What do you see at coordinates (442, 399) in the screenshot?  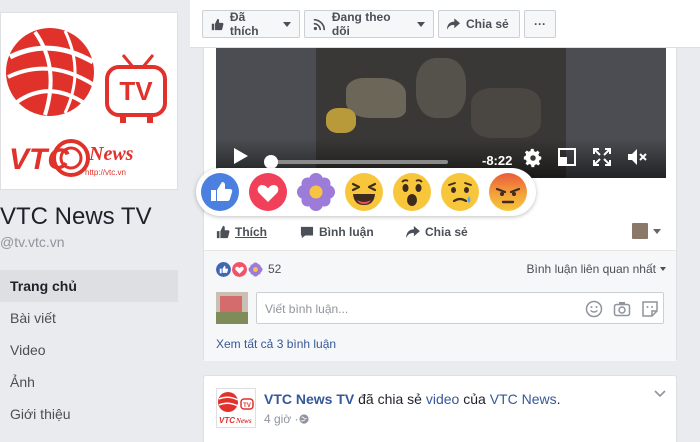 I see `video-link: video` at bounding box center [442, 399].